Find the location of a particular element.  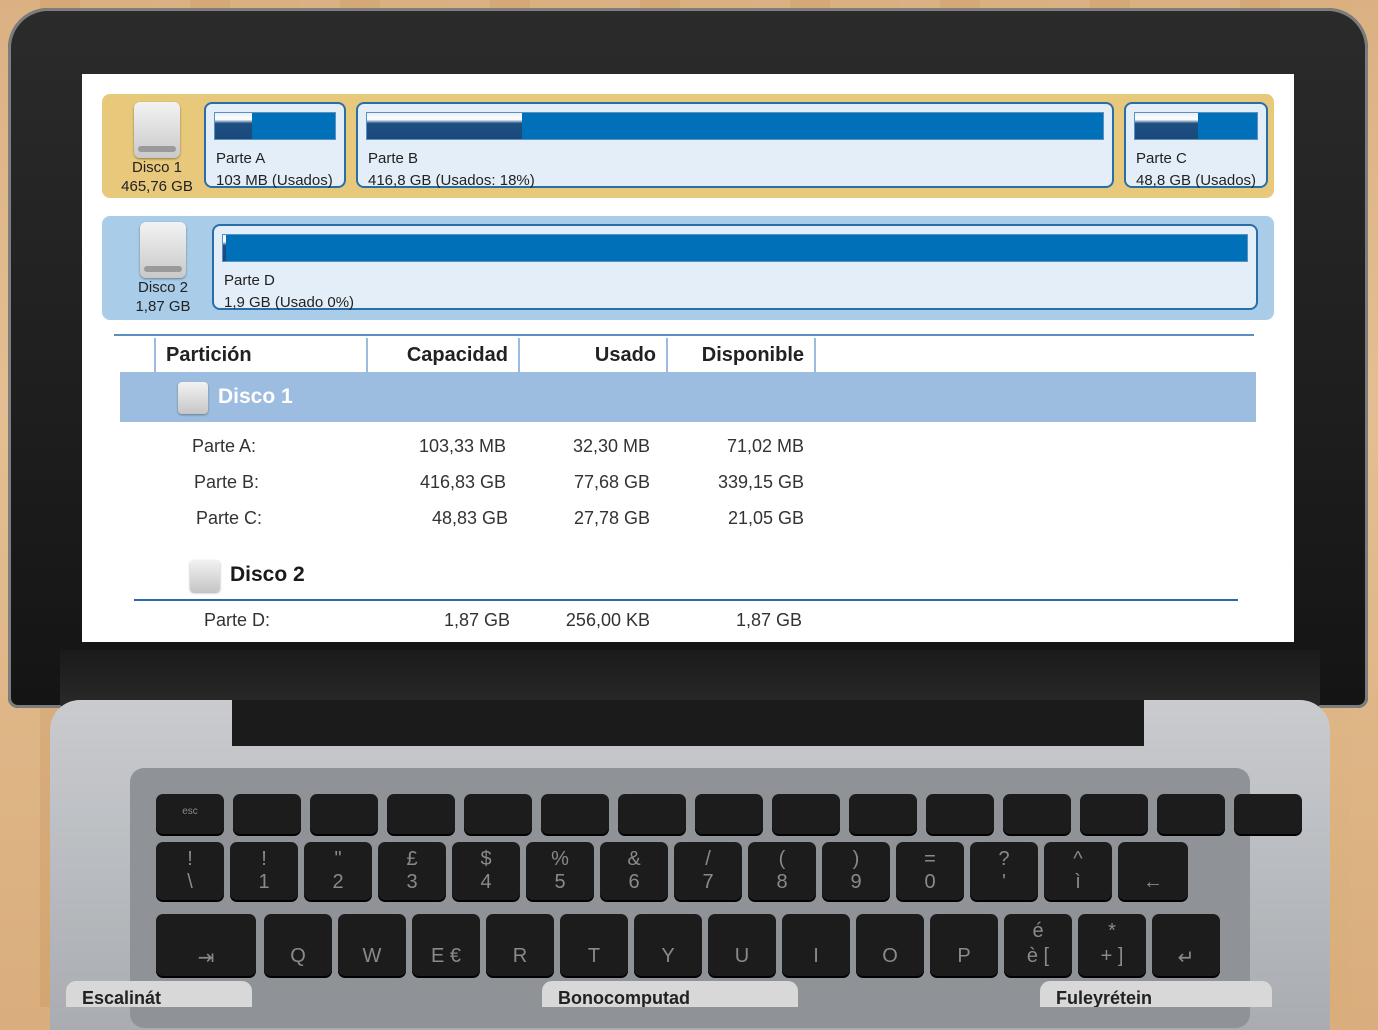

key: O is located at coordinates (890, 945).